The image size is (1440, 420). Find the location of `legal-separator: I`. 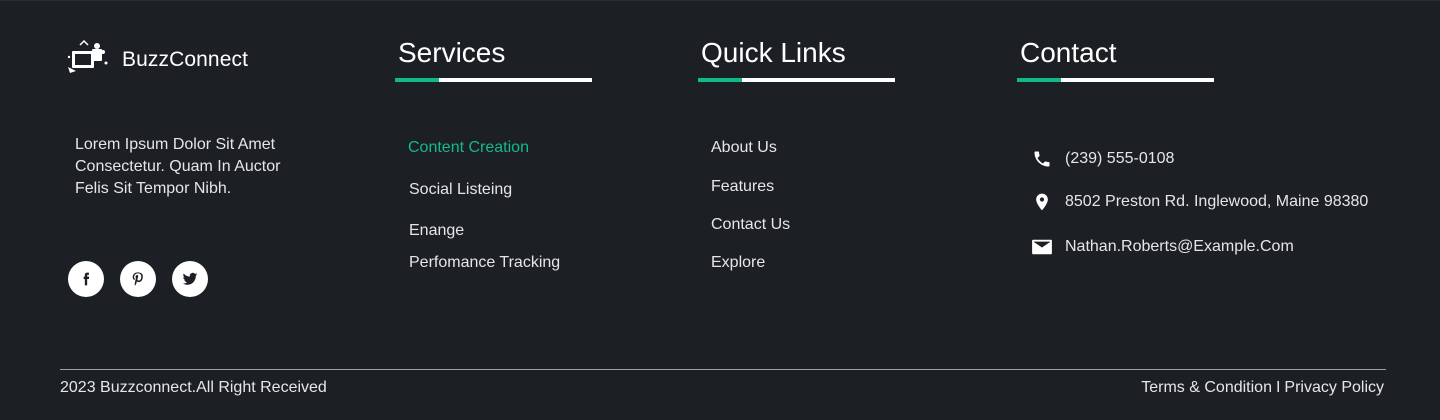

legal-separator: I is located at coordinates (1278, 387).